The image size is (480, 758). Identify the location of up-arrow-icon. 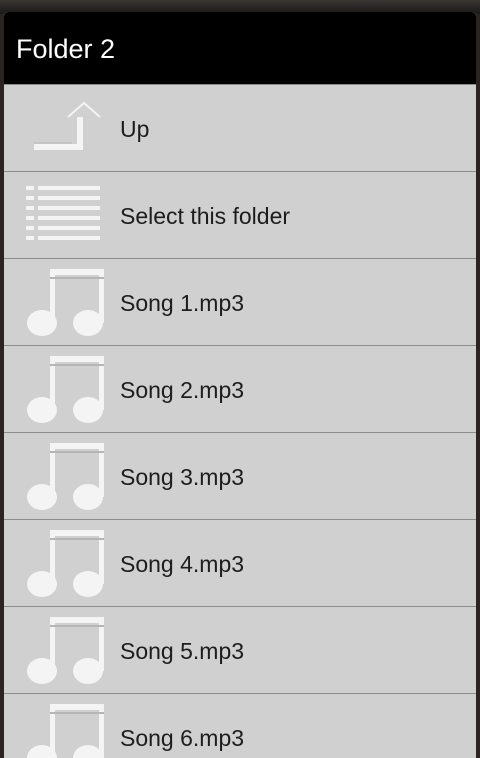
(67, 125).